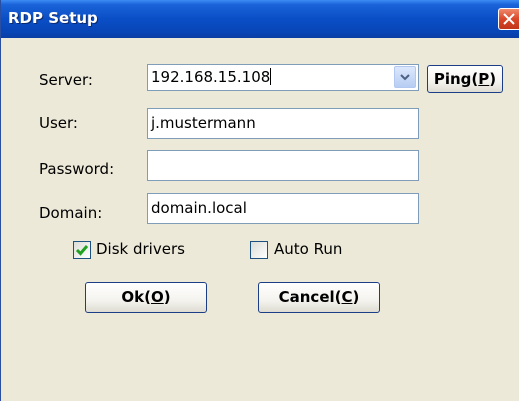  What do you see at coordinates (77, 169) in the screenshot?
I see `password-label: Password:` at bounding box center [77, 169].